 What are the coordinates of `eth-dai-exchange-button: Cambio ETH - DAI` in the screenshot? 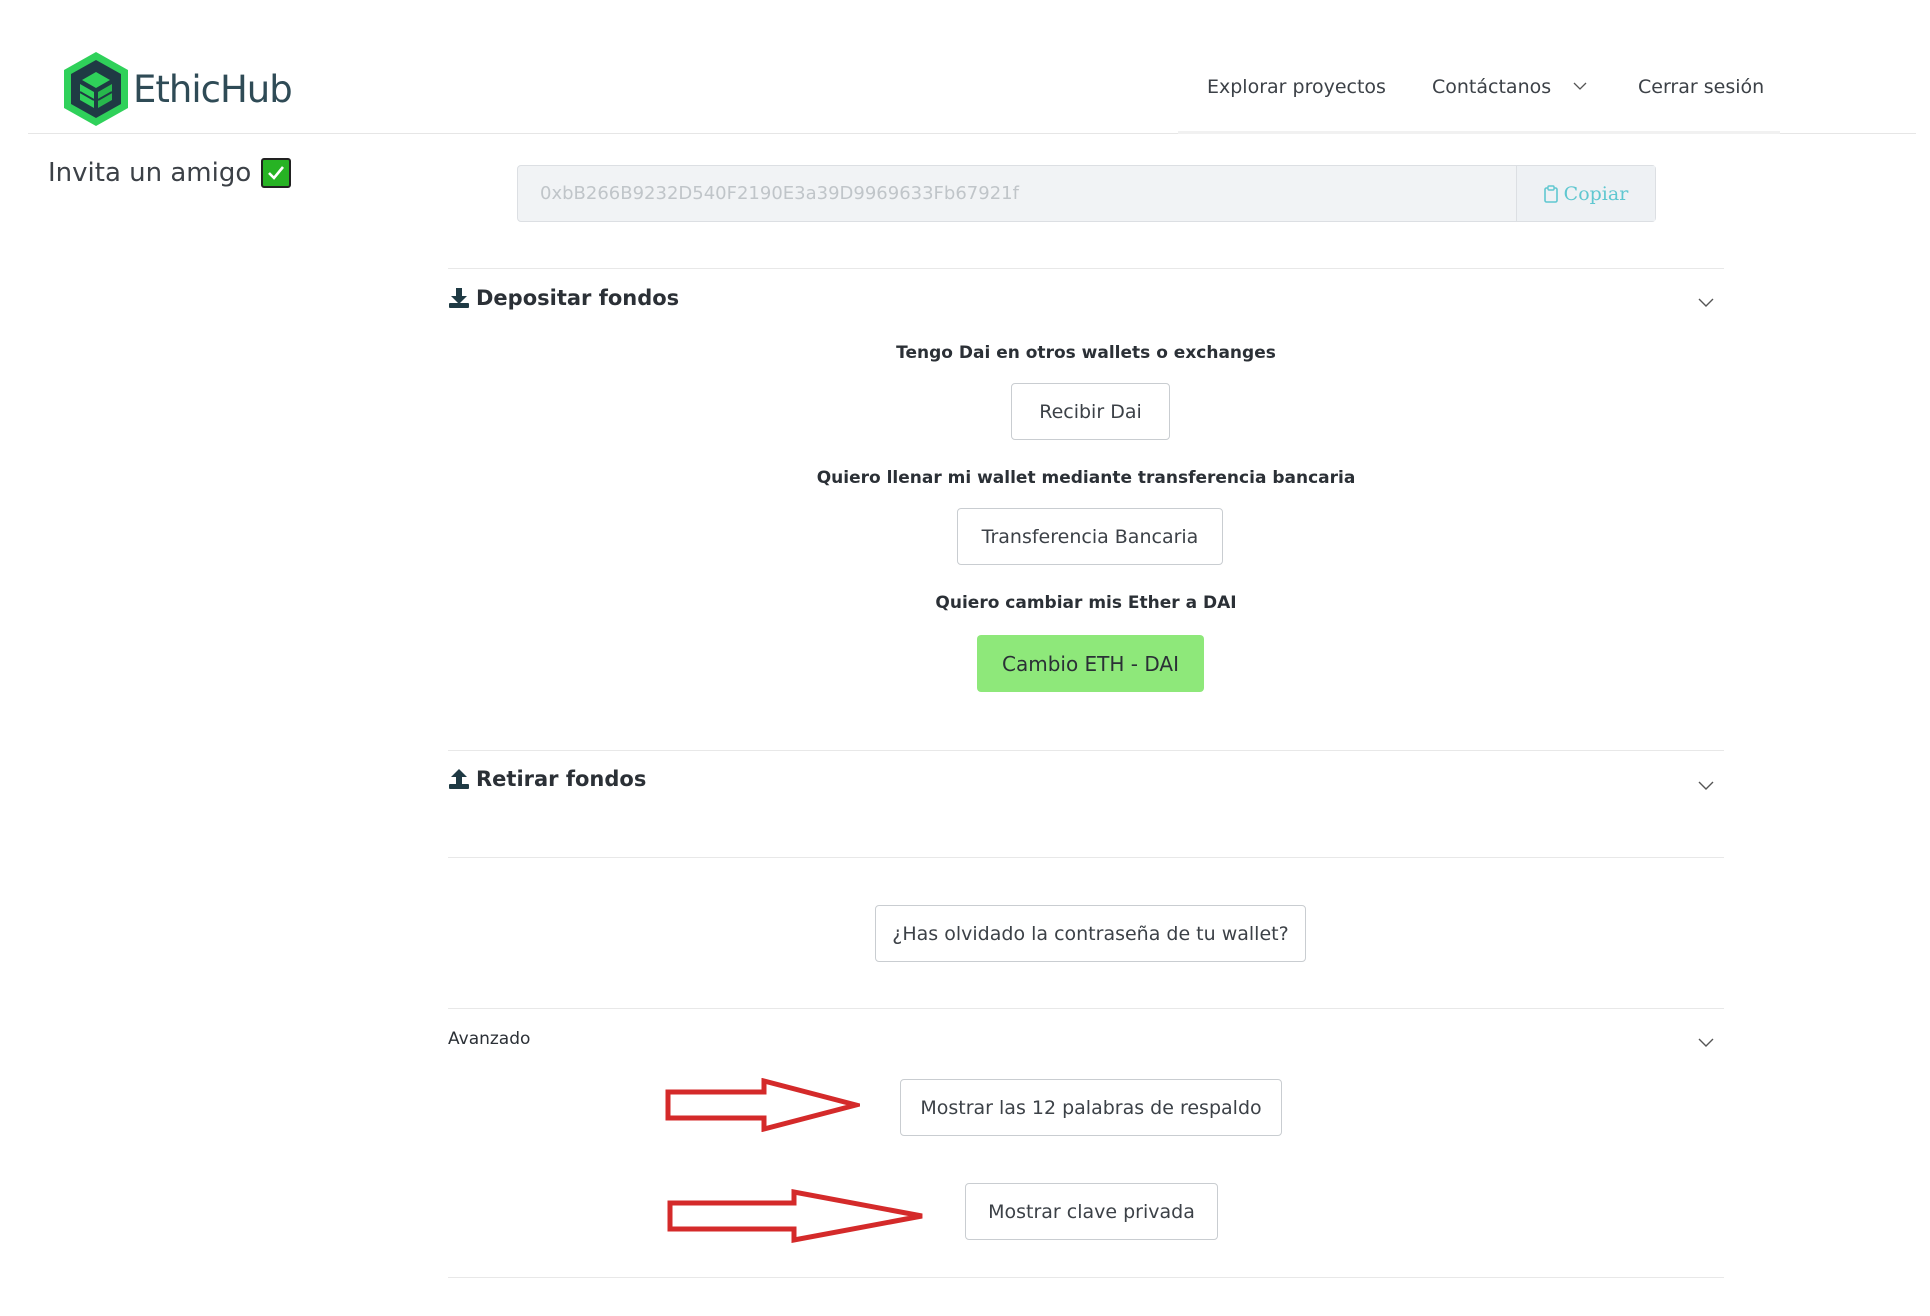 It's located at (1090, 663).